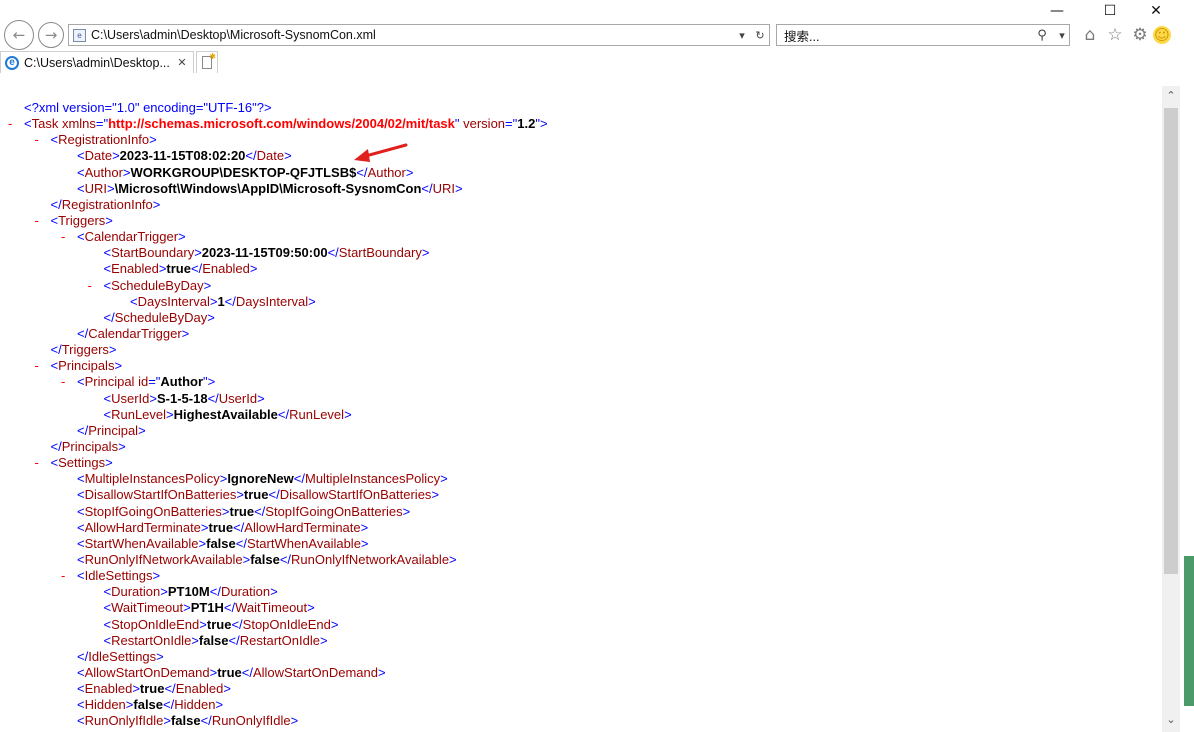  I want to click on search-box: 搜索... ⚲ ▾, so click(923, 35).